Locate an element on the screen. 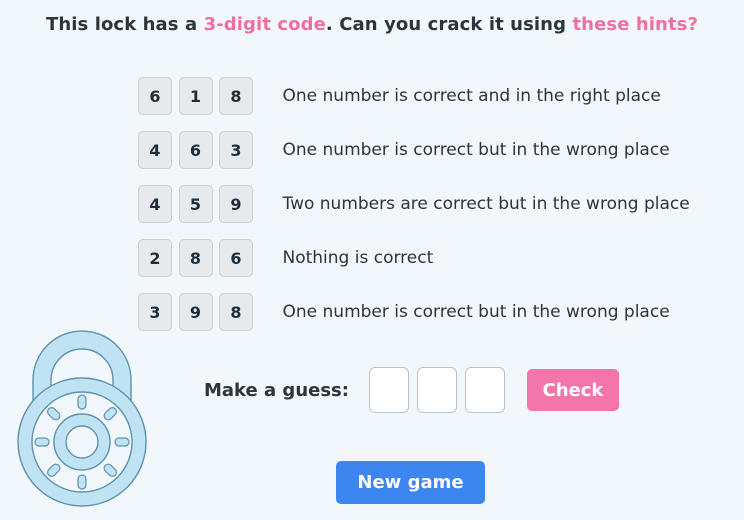 The image size is (744, 520). guess-digit-1-input is located at coordinates (388, 390).